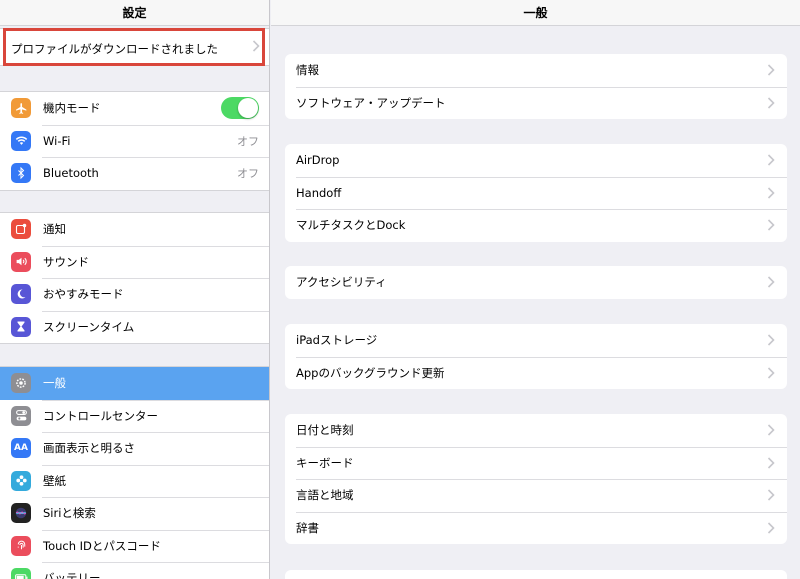 The height and width of the screenshot is (579, 800). What do you see at coordinates (21, 448) in the screenshot?
I see `text-size-icon: AA` at bounding box center [21, 448].